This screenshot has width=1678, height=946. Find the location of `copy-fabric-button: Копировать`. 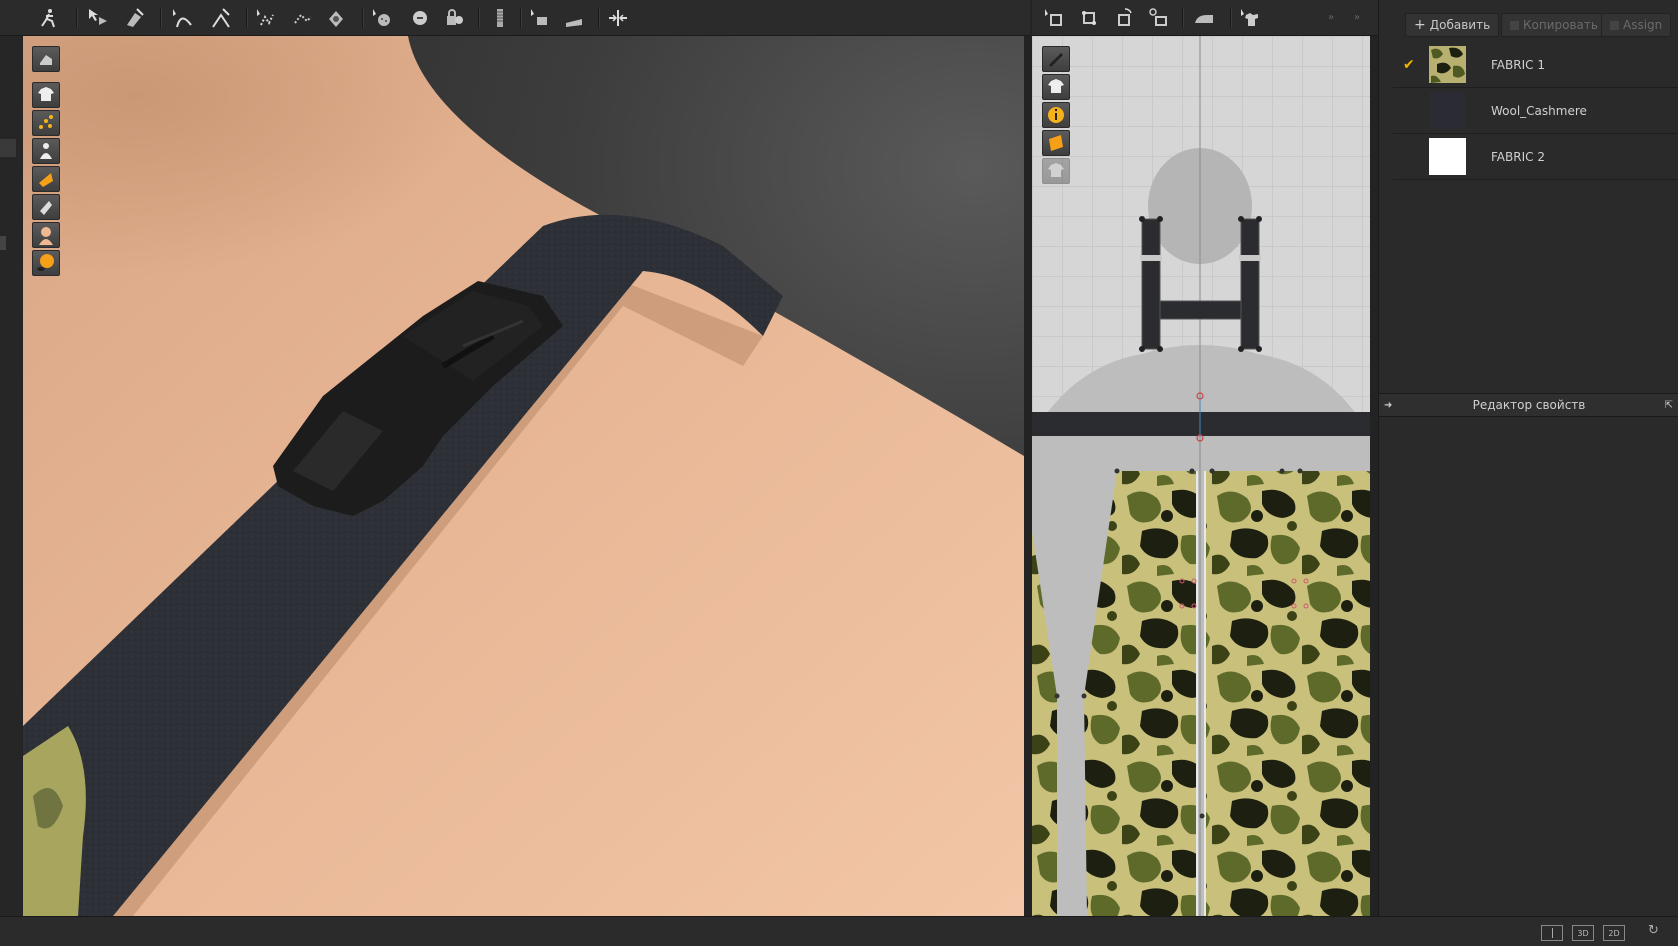

copy-fabric-button: Копировать is located at coordinates (1554, 25).